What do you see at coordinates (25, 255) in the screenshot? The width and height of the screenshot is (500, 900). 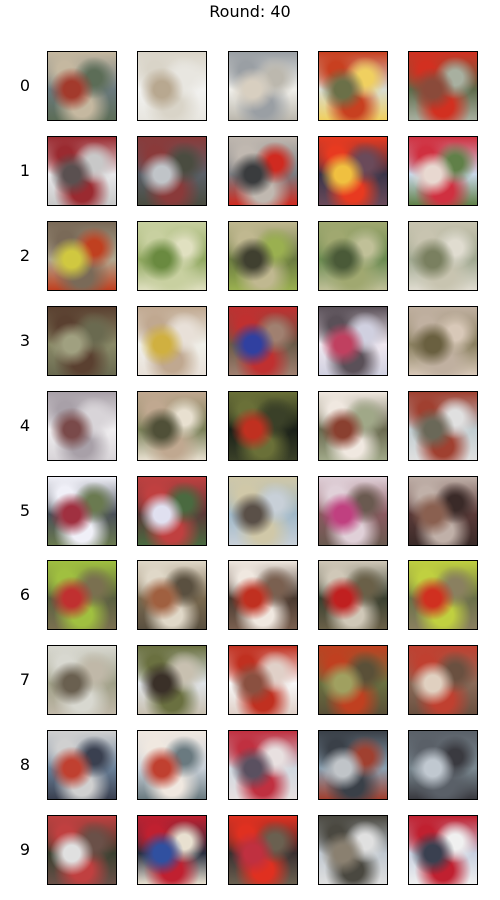 I see `row-label: 2` at bounding box center [25, 255].